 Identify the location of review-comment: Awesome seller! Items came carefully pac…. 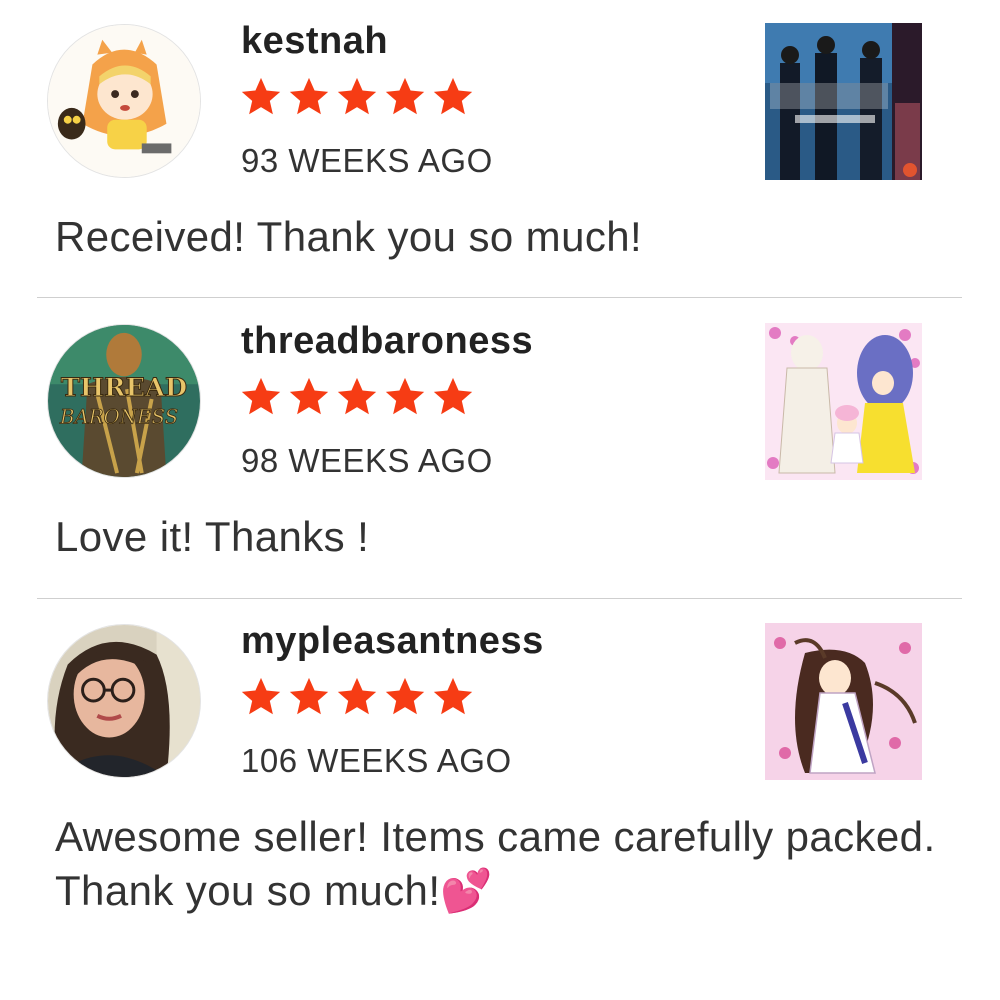
(495, 863).